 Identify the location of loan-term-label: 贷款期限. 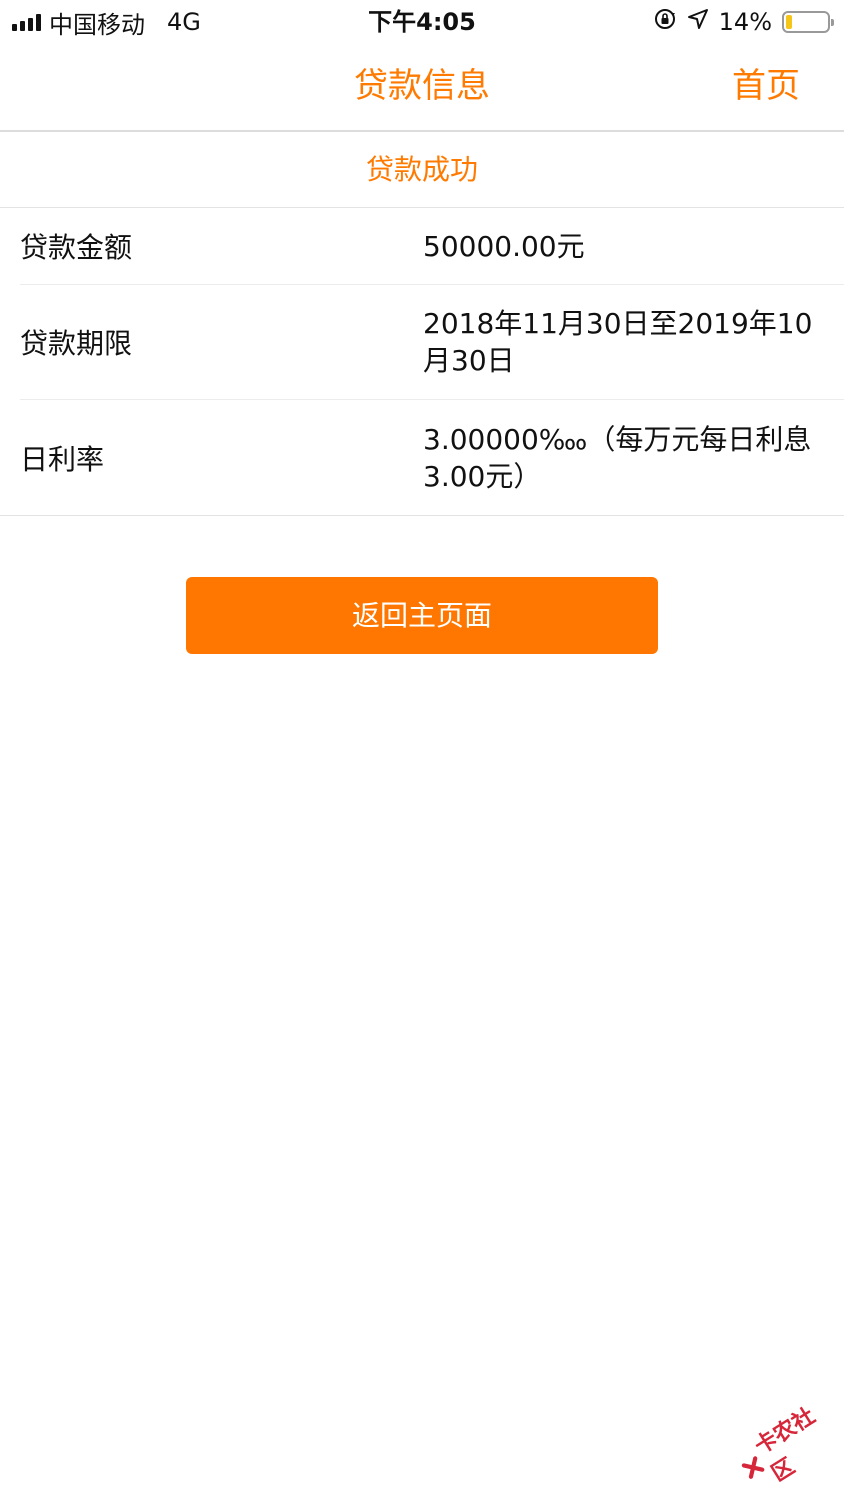
(221, 342).